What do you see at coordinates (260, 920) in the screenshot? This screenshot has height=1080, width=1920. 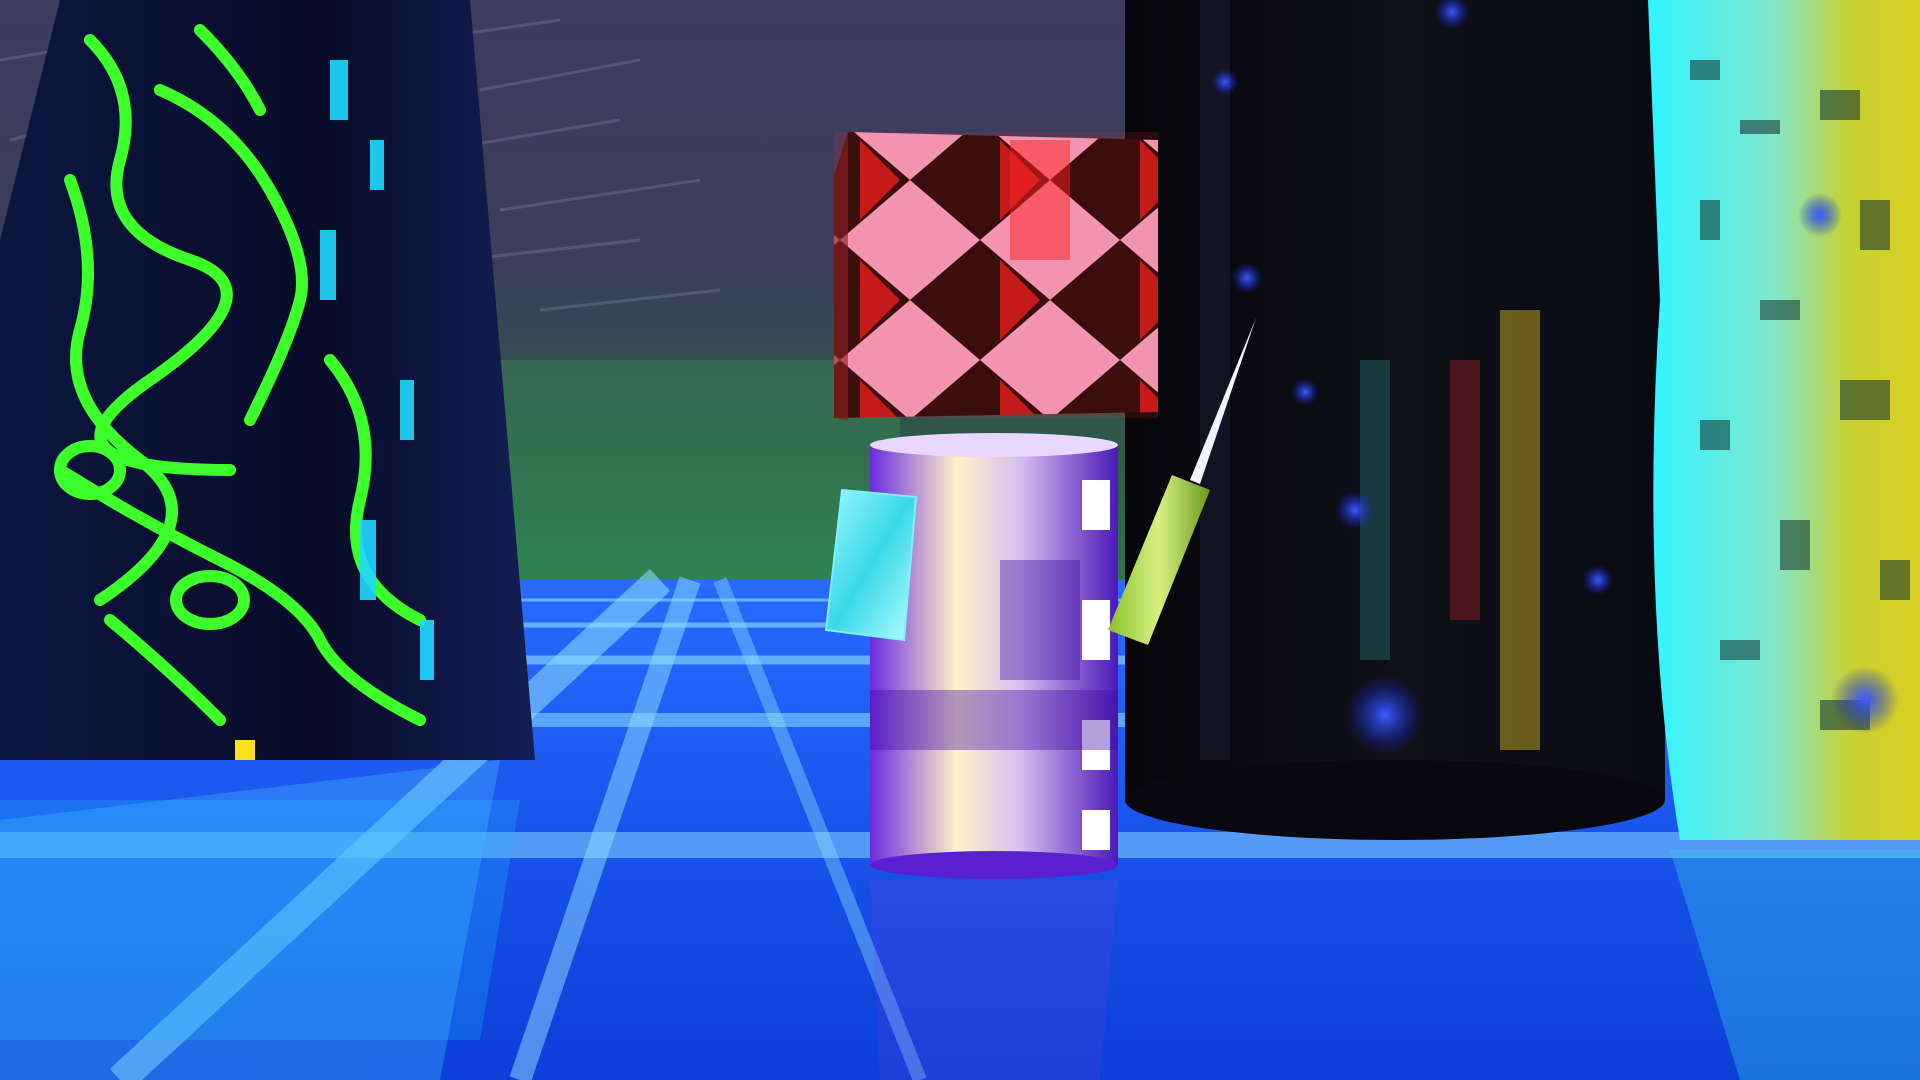 I see `left-pillar-reflection` at bounding box center [260, 920].